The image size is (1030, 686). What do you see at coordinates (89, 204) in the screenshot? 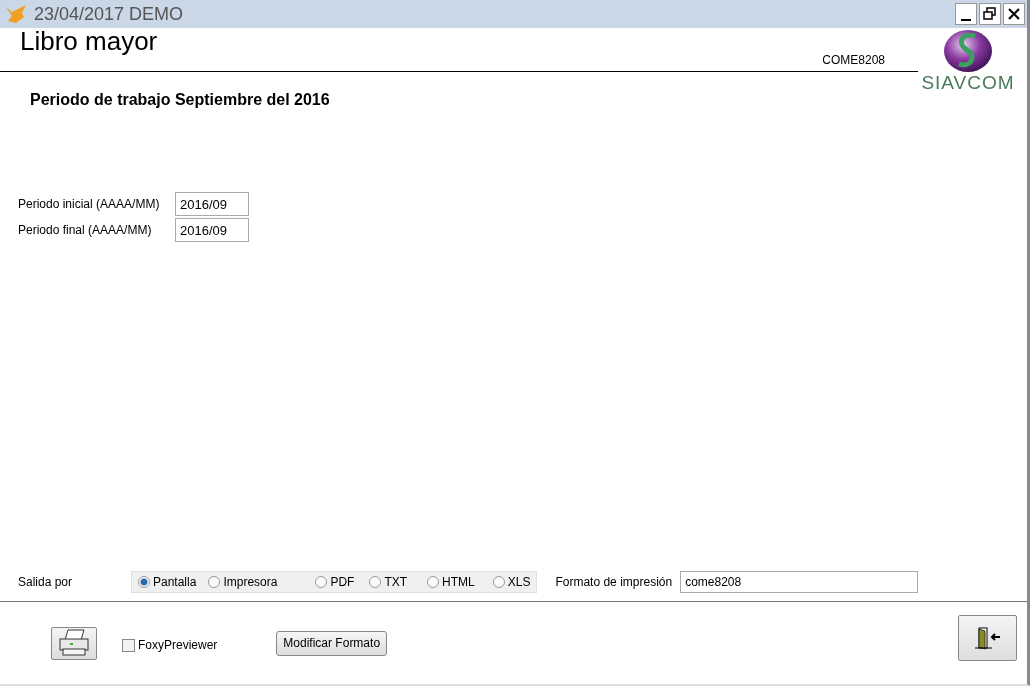
I see `field-label: Periodo inicial (AAAA/MM)` at bounding box center [89, 204].